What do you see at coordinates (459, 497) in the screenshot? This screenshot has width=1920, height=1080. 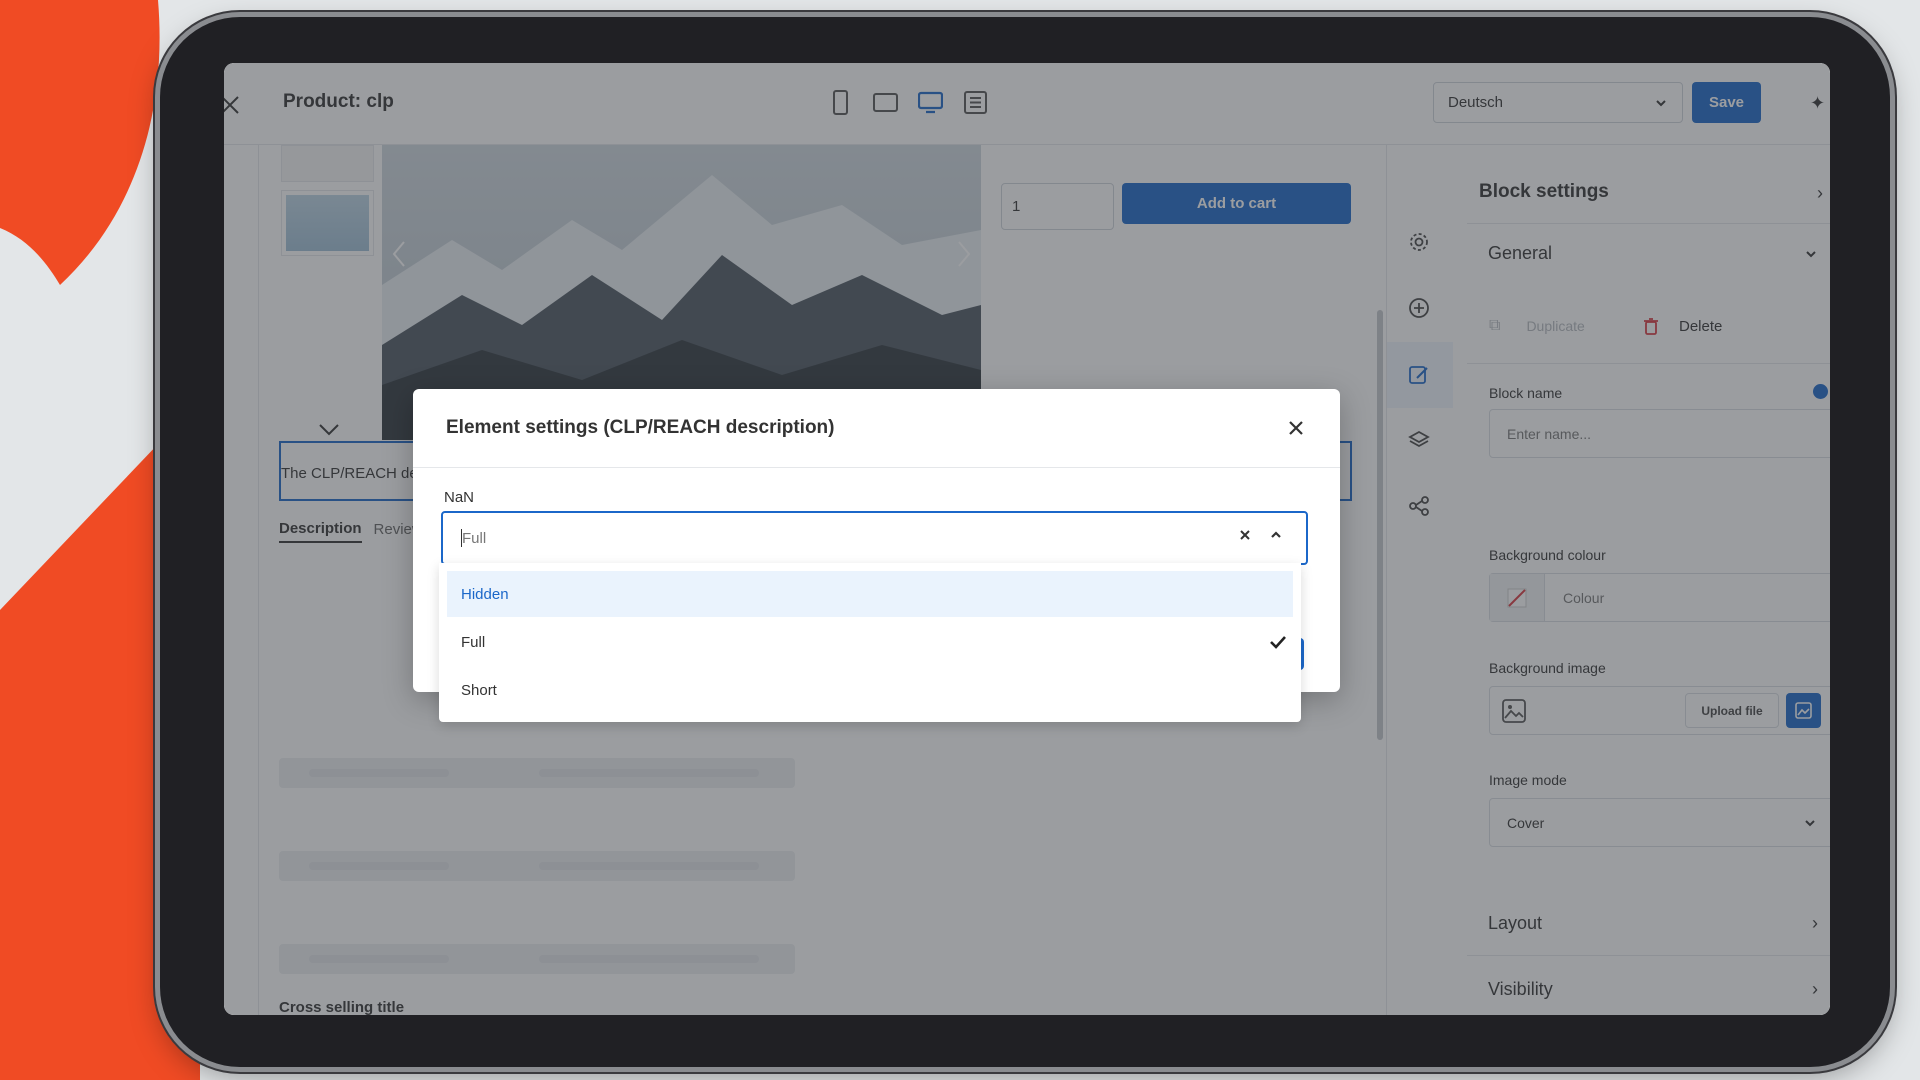 I see `modal-field-label: NaN` at bounding box center [459, 497].